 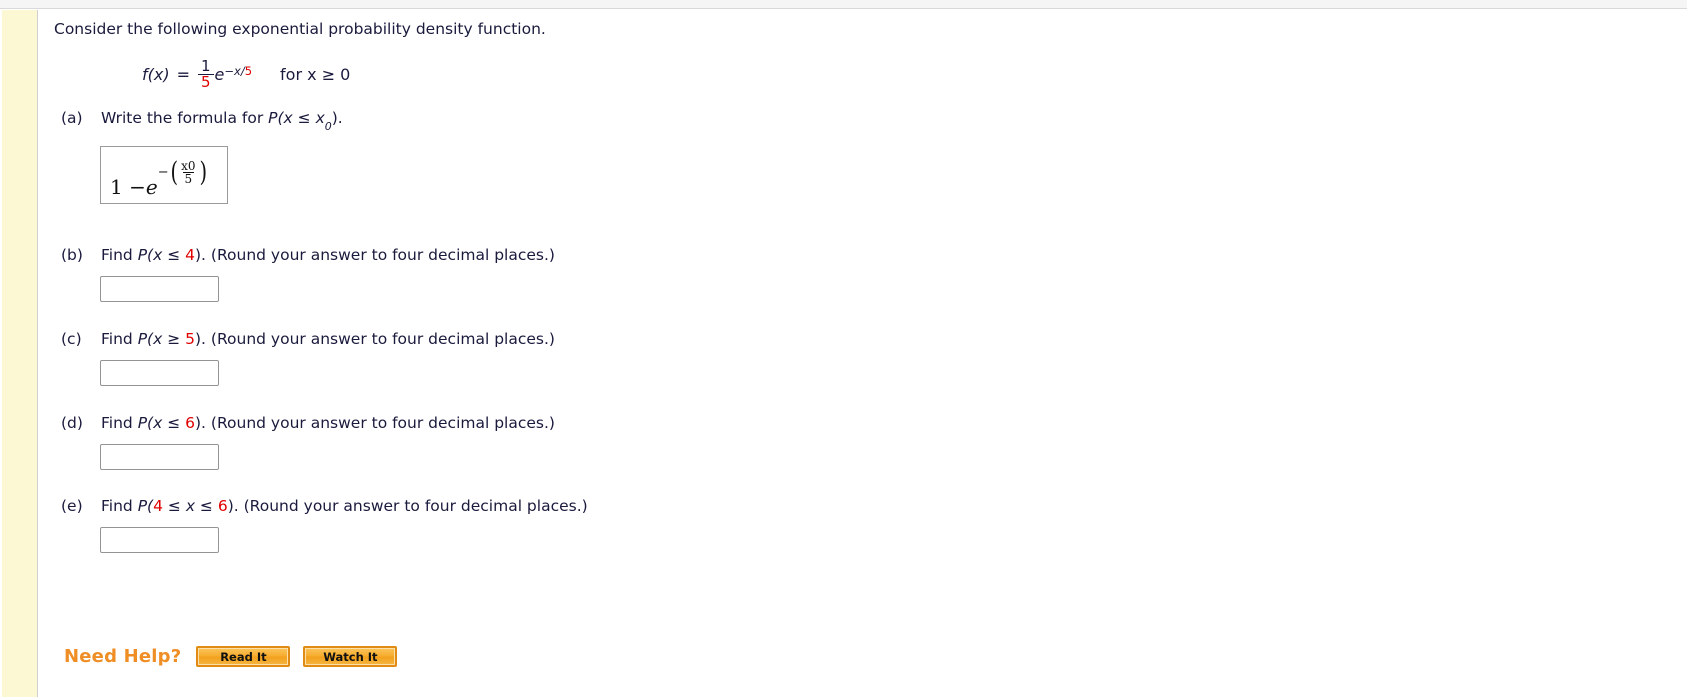 I want to click on part-prompt-a: Write the formula for P(x ≤ x0)., so click(x=222, y=121).